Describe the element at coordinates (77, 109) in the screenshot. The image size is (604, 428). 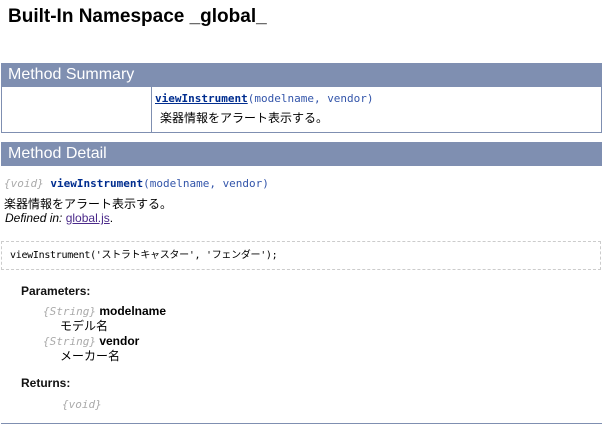
I see `summary-type-cell` at that location.